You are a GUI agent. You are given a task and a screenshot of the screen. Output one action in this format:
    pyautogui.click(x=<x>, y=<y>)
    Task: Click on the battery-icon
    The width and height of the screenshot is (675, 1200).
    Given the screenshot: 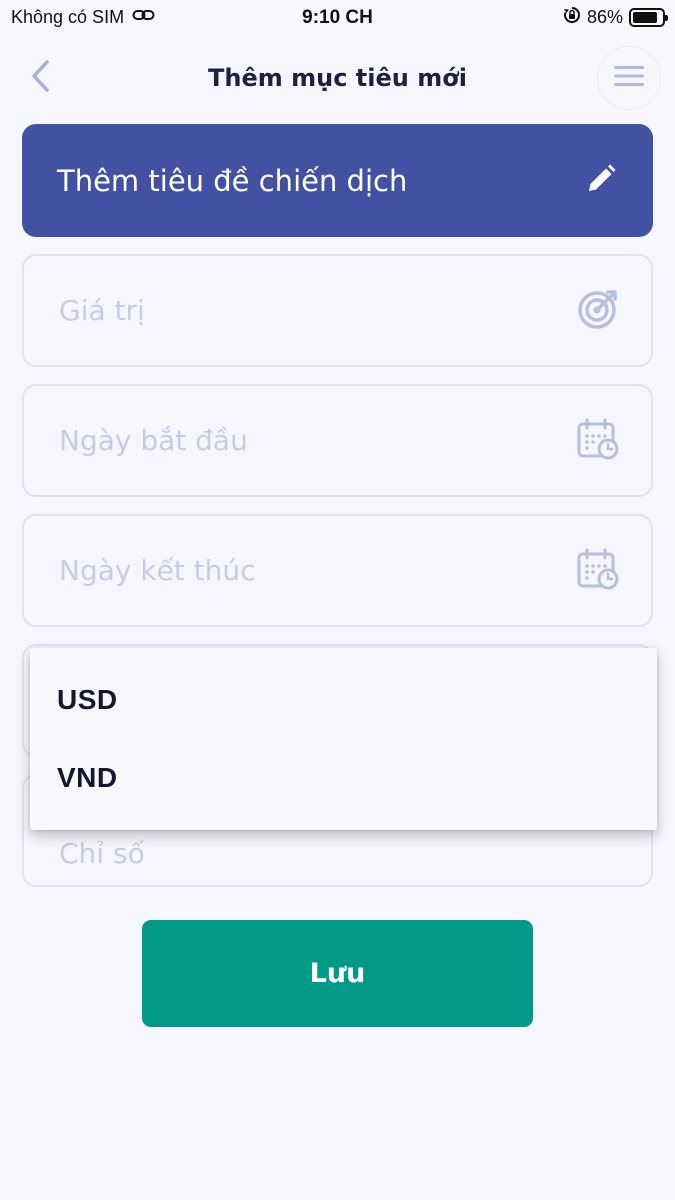 What is the action you would take?
    pyautogui.click(x=648, y=17)
    